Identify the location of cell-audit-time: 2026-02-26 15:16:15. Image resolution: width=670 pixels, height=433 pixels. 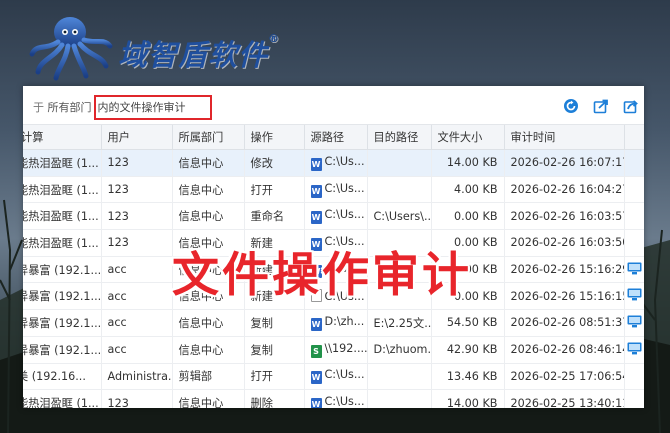
(564, 296).